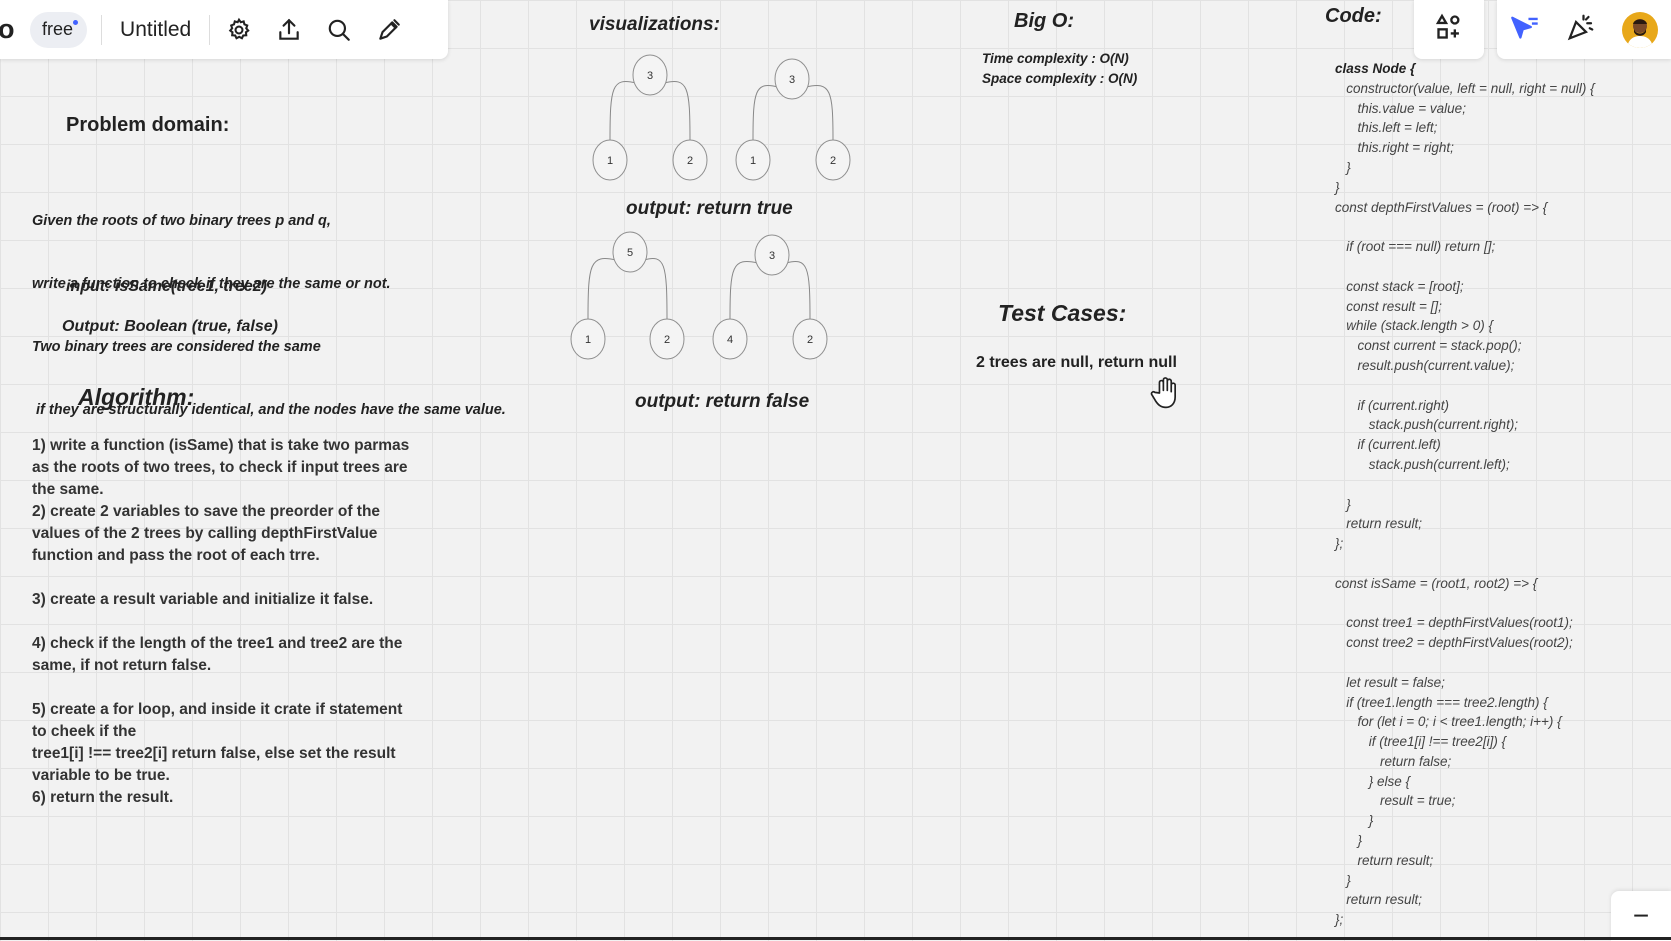 This screenshot has width=1671, height=941. Describe the element at coordinates (289, 29) in the screenshot. I see `share-upload-icon` at that location.